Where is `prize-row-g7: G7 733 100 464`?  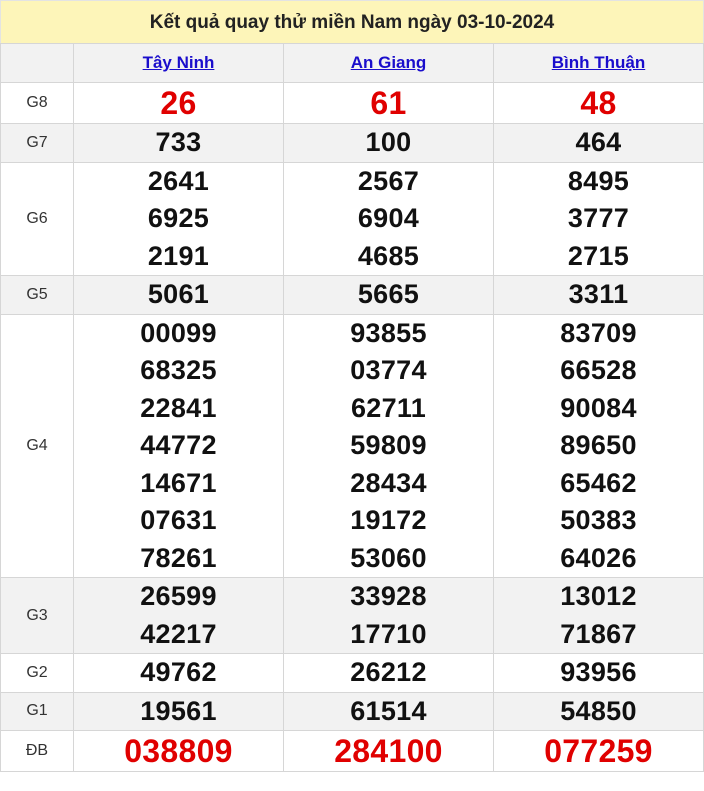
prize-row-g7: G7 733 100 464 is located at coordinates (352, 143).